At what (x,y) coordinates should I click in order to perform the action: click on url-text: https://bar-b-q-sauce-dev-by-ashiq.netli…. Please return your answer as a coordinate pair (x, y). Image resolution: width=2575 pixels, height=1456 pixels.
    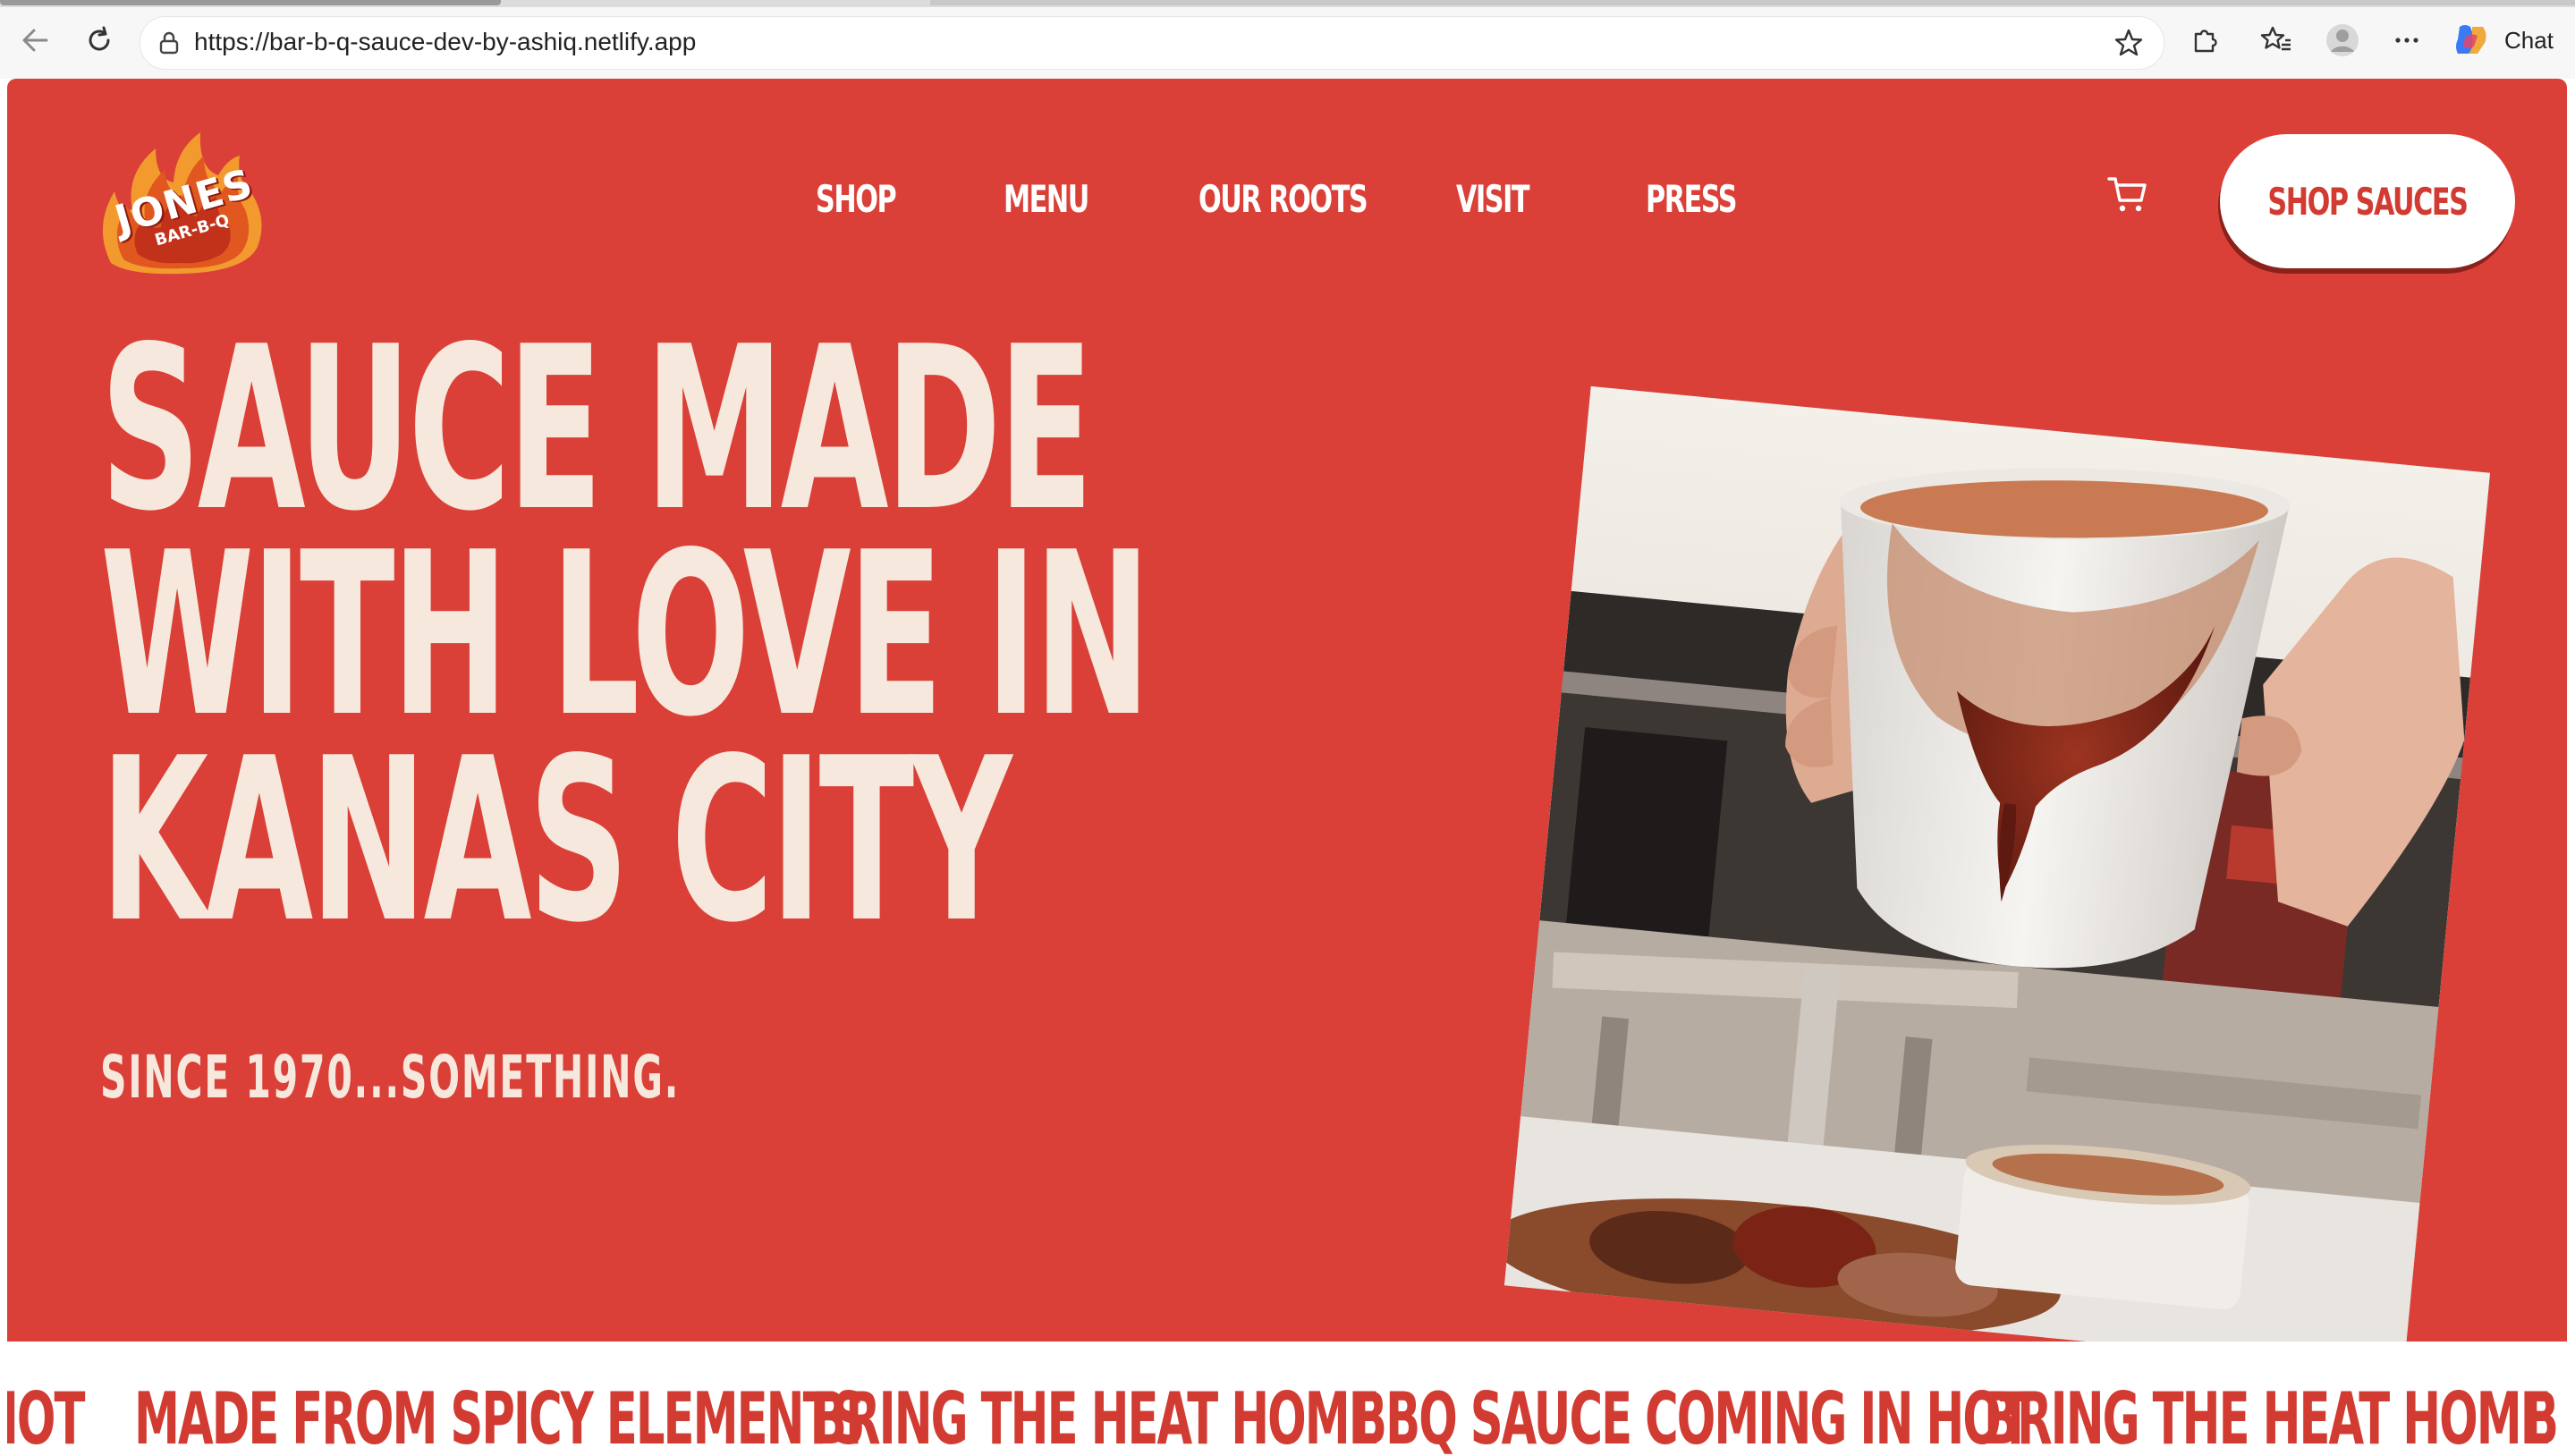
    Looking at the image, I should click on (445, 42).